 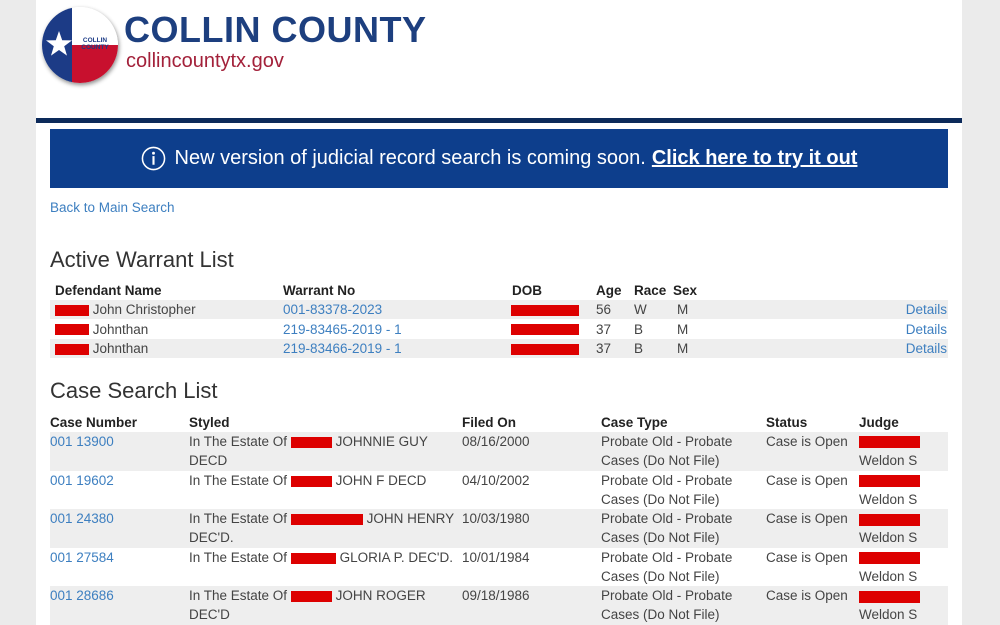 I want to click on back-to-main-search-link: Back to Main Search, so click(x=112, y=207).